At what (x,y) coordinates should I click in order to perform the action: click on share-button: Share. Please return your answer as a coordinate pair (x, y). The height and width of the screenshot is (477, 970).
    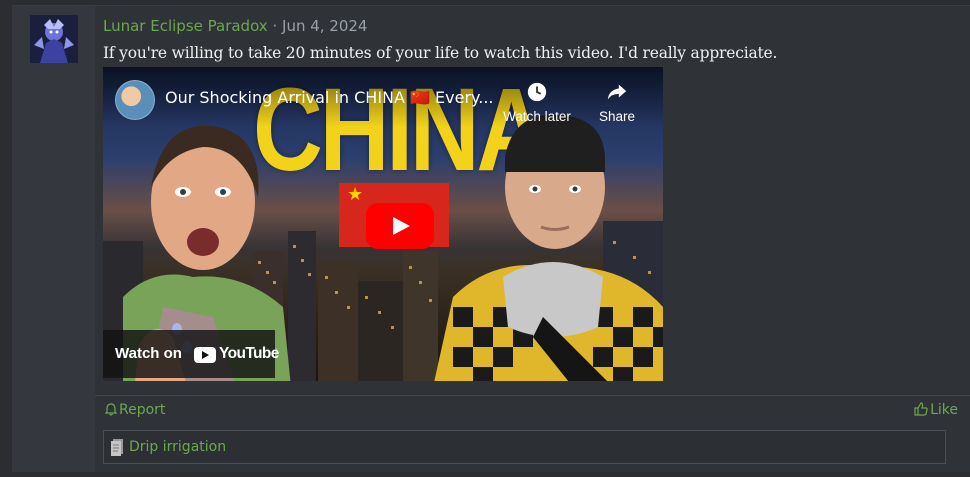
    Looking at the image, I should click on (617, 102).